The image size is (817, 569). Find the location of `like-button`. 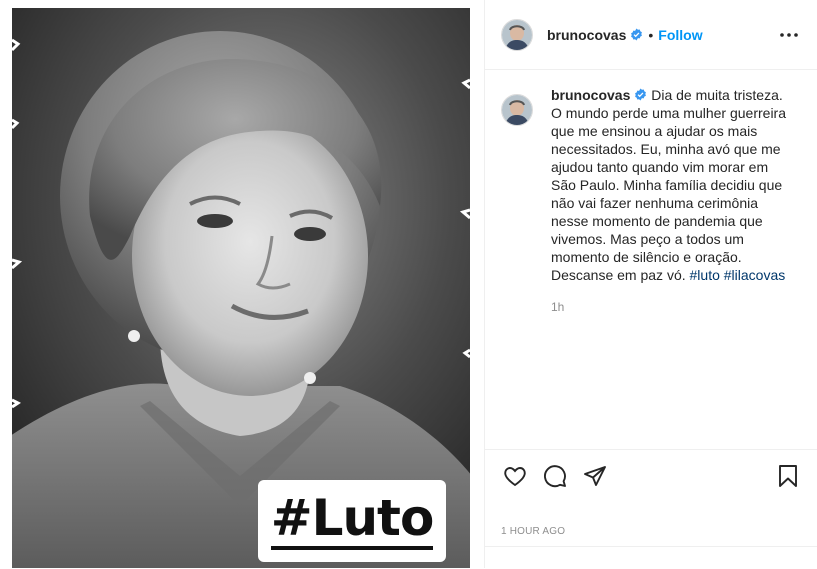

like-button is located at coordinates (515, 476).